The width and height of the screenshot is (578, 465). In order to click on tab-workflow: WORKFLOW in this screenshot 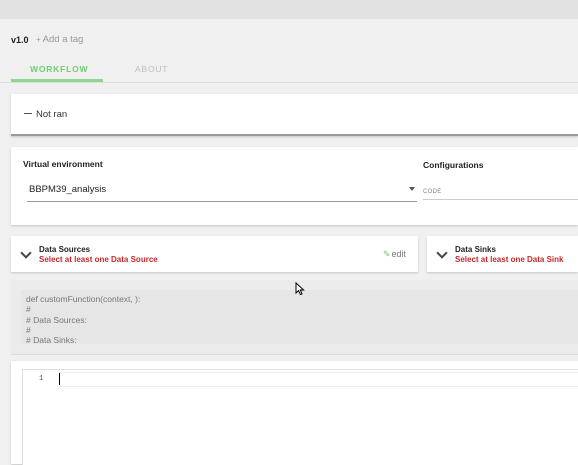, I will do `click(59, 69)`.